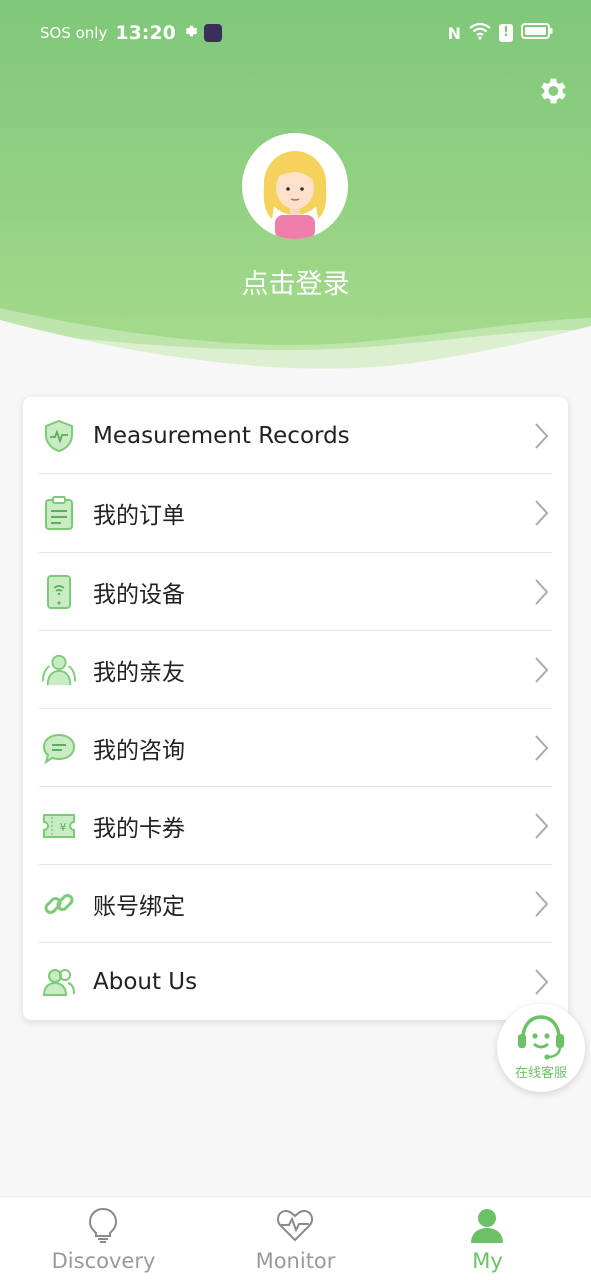 This screenshot has width=591, height=1280. I want to click on menu-item-label: 我的订单, so click(139, 516).